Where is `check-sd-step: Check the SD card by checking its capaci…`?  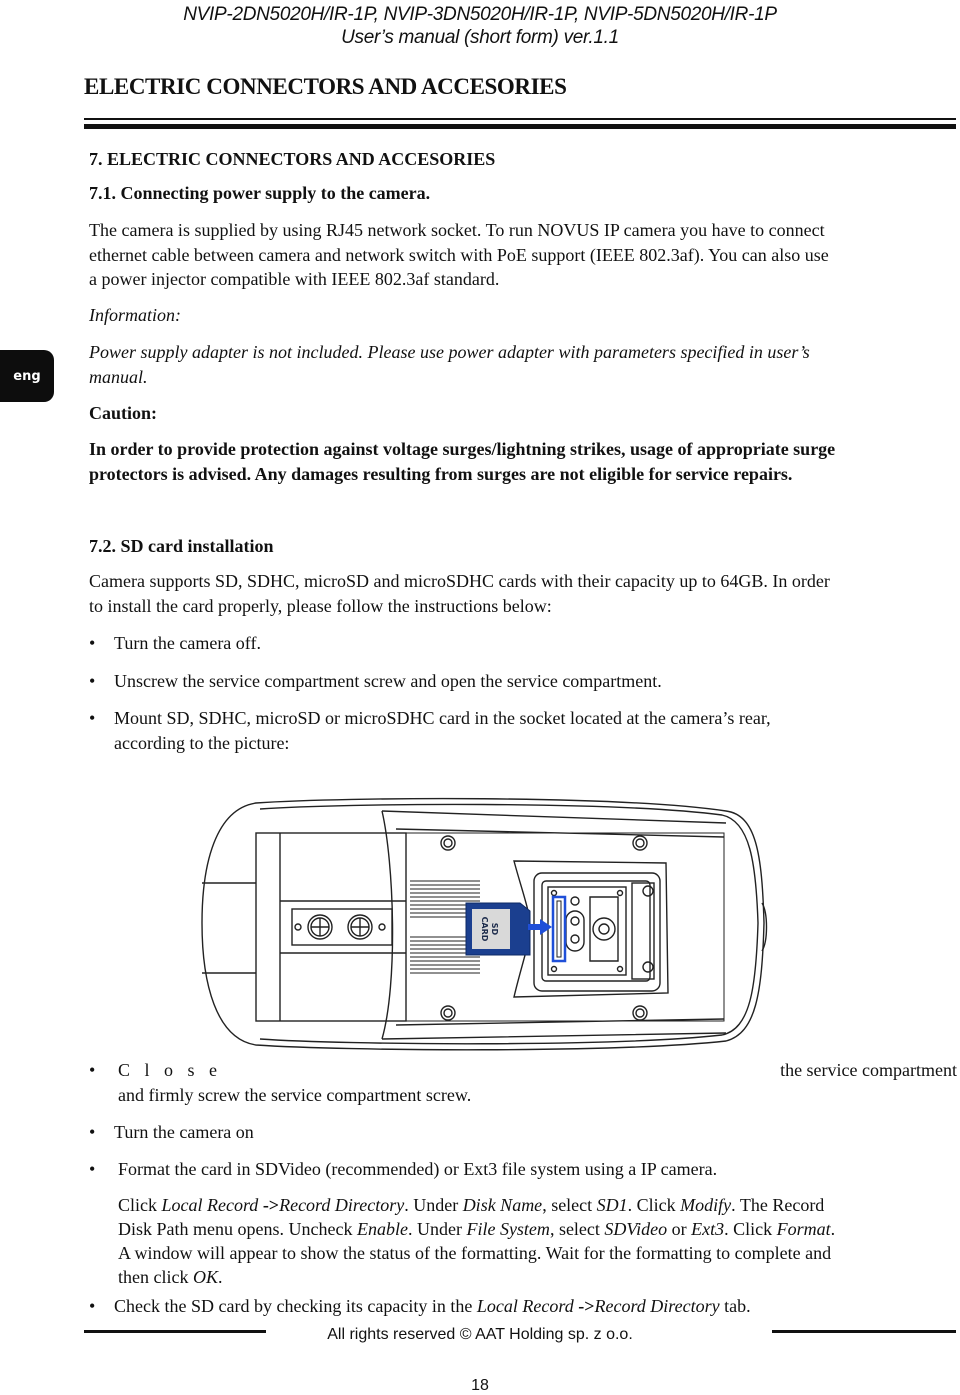 check-sd-step: Check the SD card by checking its capaci… is located at coordinates (535, 1306).